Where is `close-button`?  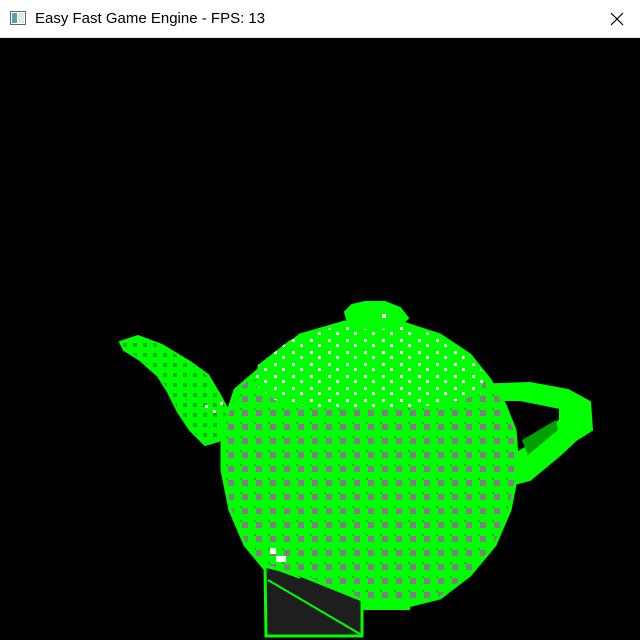 close-button is located at coordinates (617, 18).